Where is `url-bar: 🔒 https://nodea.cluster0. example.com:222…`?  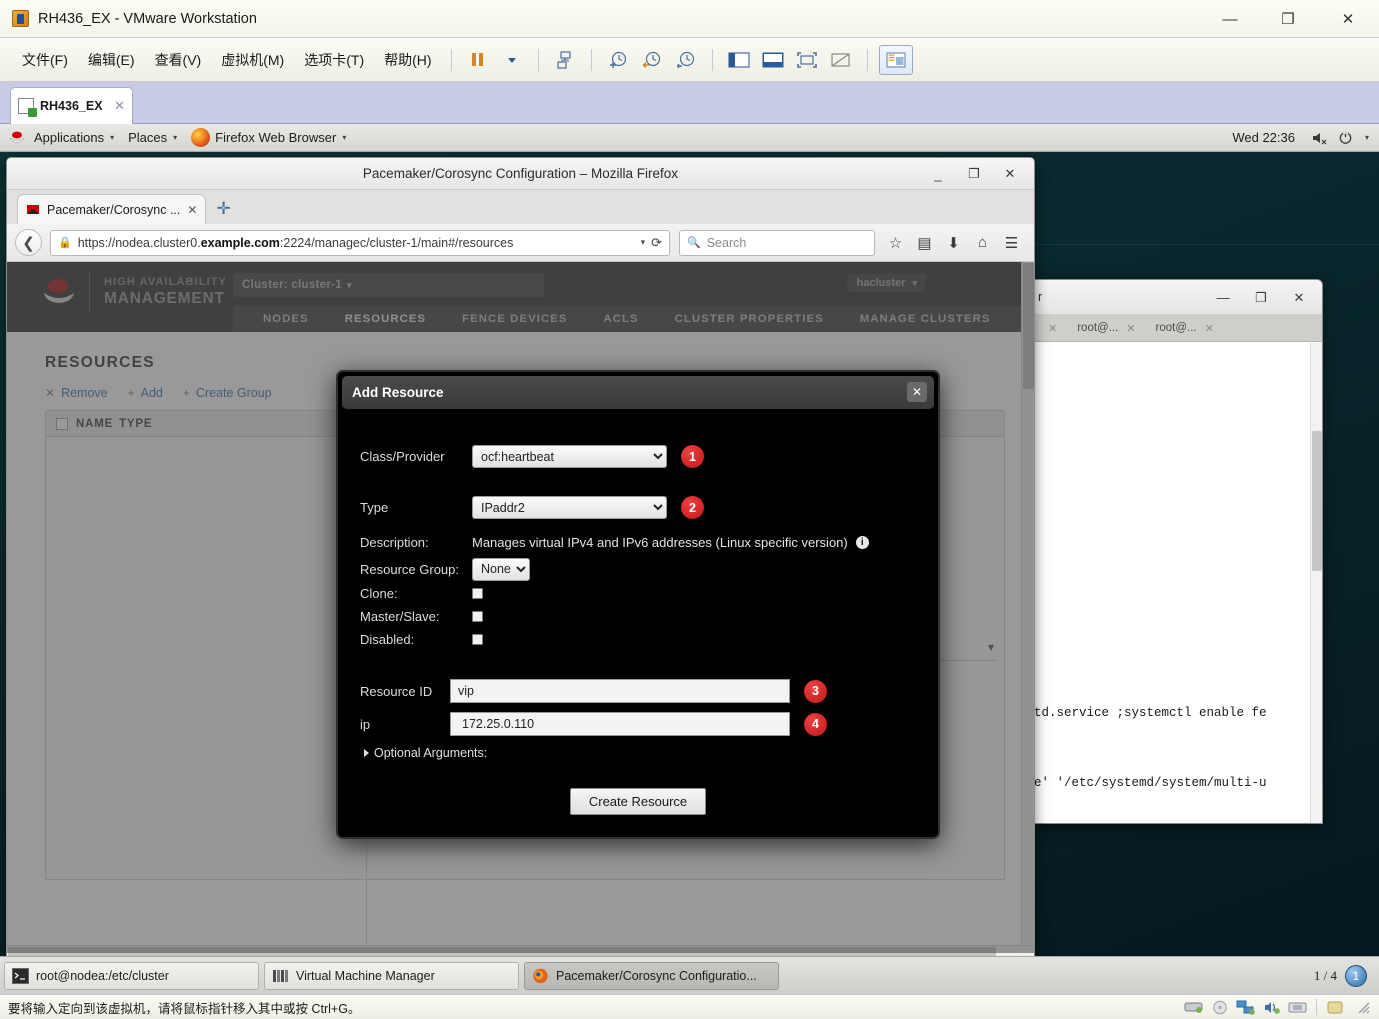
url-bar: 🔒 https://nodea.cluster0. example.com:222… is located at coordinates (360, 242).